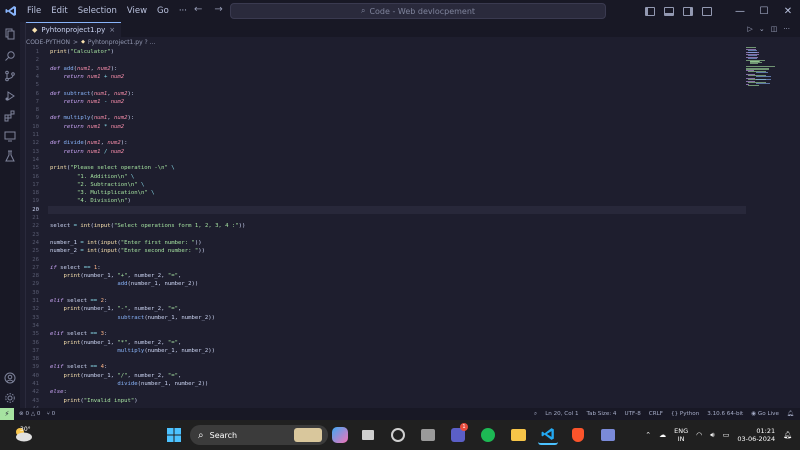 The image size is (800, 450). I want to click on tab-size: Tab Size: 4, so click(602, 414).